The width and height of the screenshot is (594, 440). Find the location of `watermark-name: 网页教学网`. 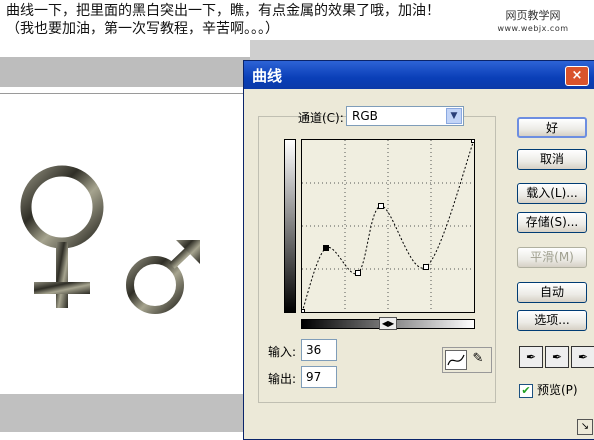

watermark-name: 网页教学网 is located at coordinates (533, 15).